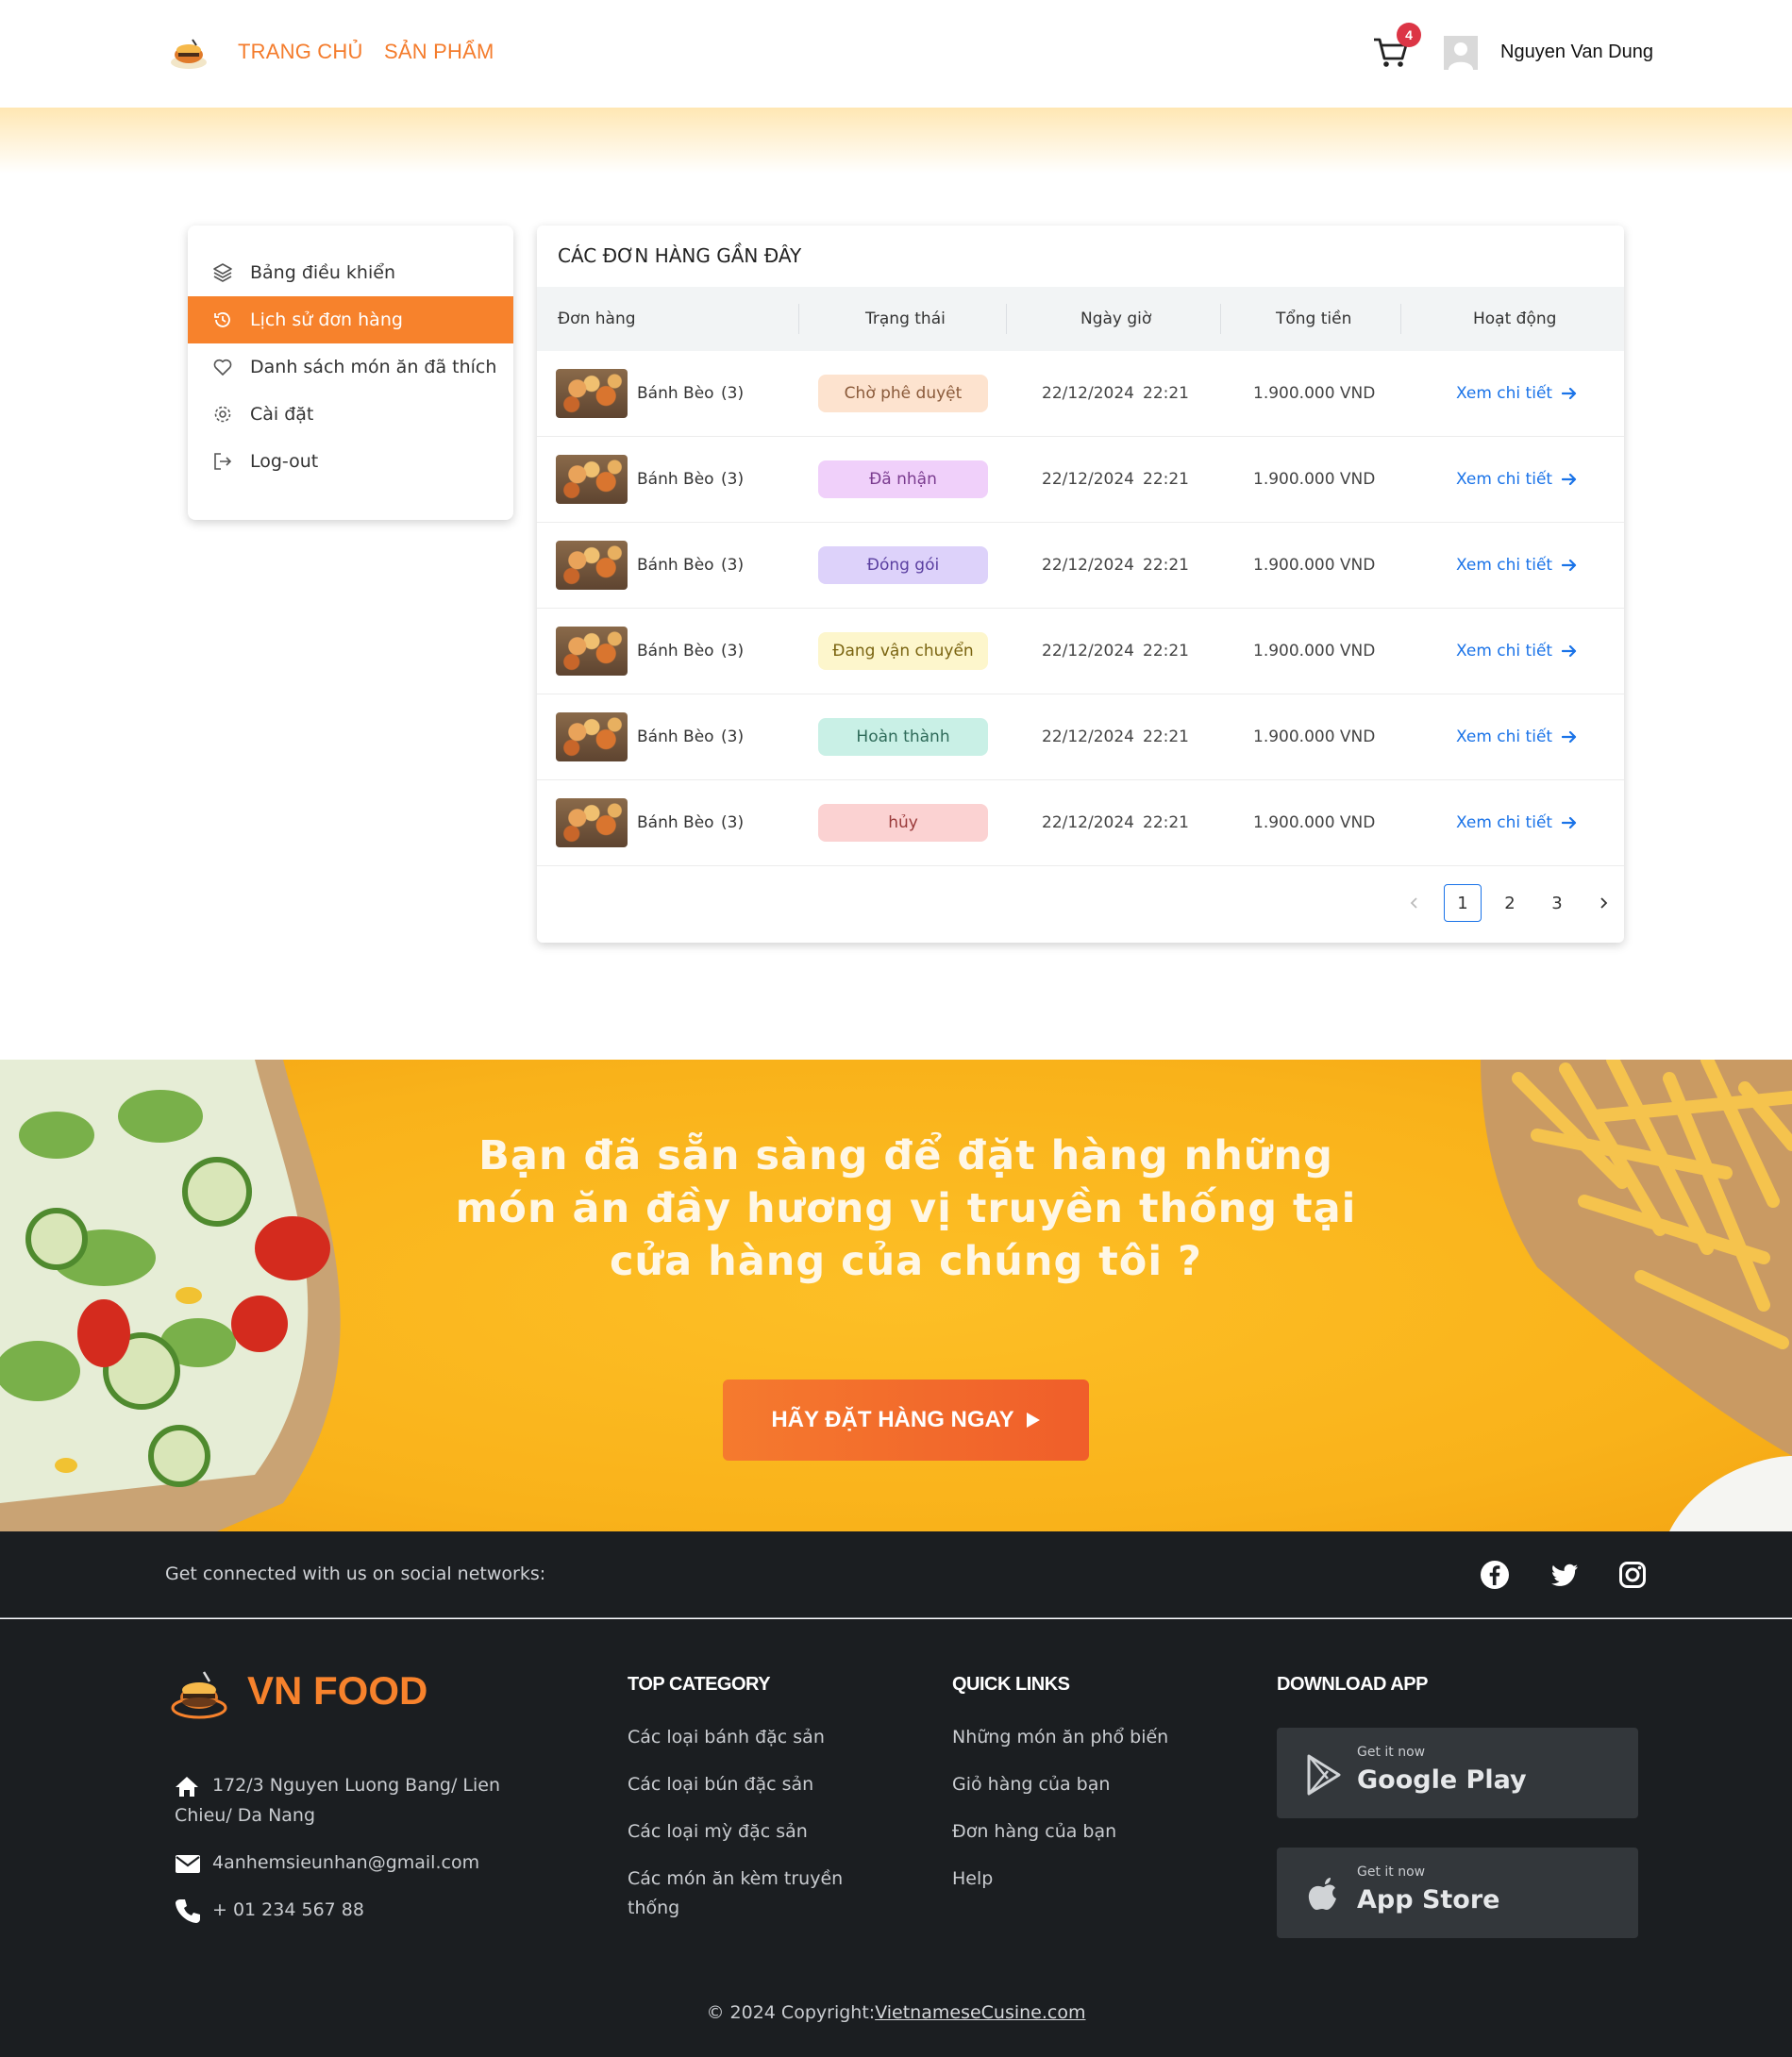 The image size is (1792, 2057). What do you see at coordinates (373, 367) in the screenshot?
I see `sidebar-item-label: Danh sách món ăn đã thích` at bounding box center [373, 367].